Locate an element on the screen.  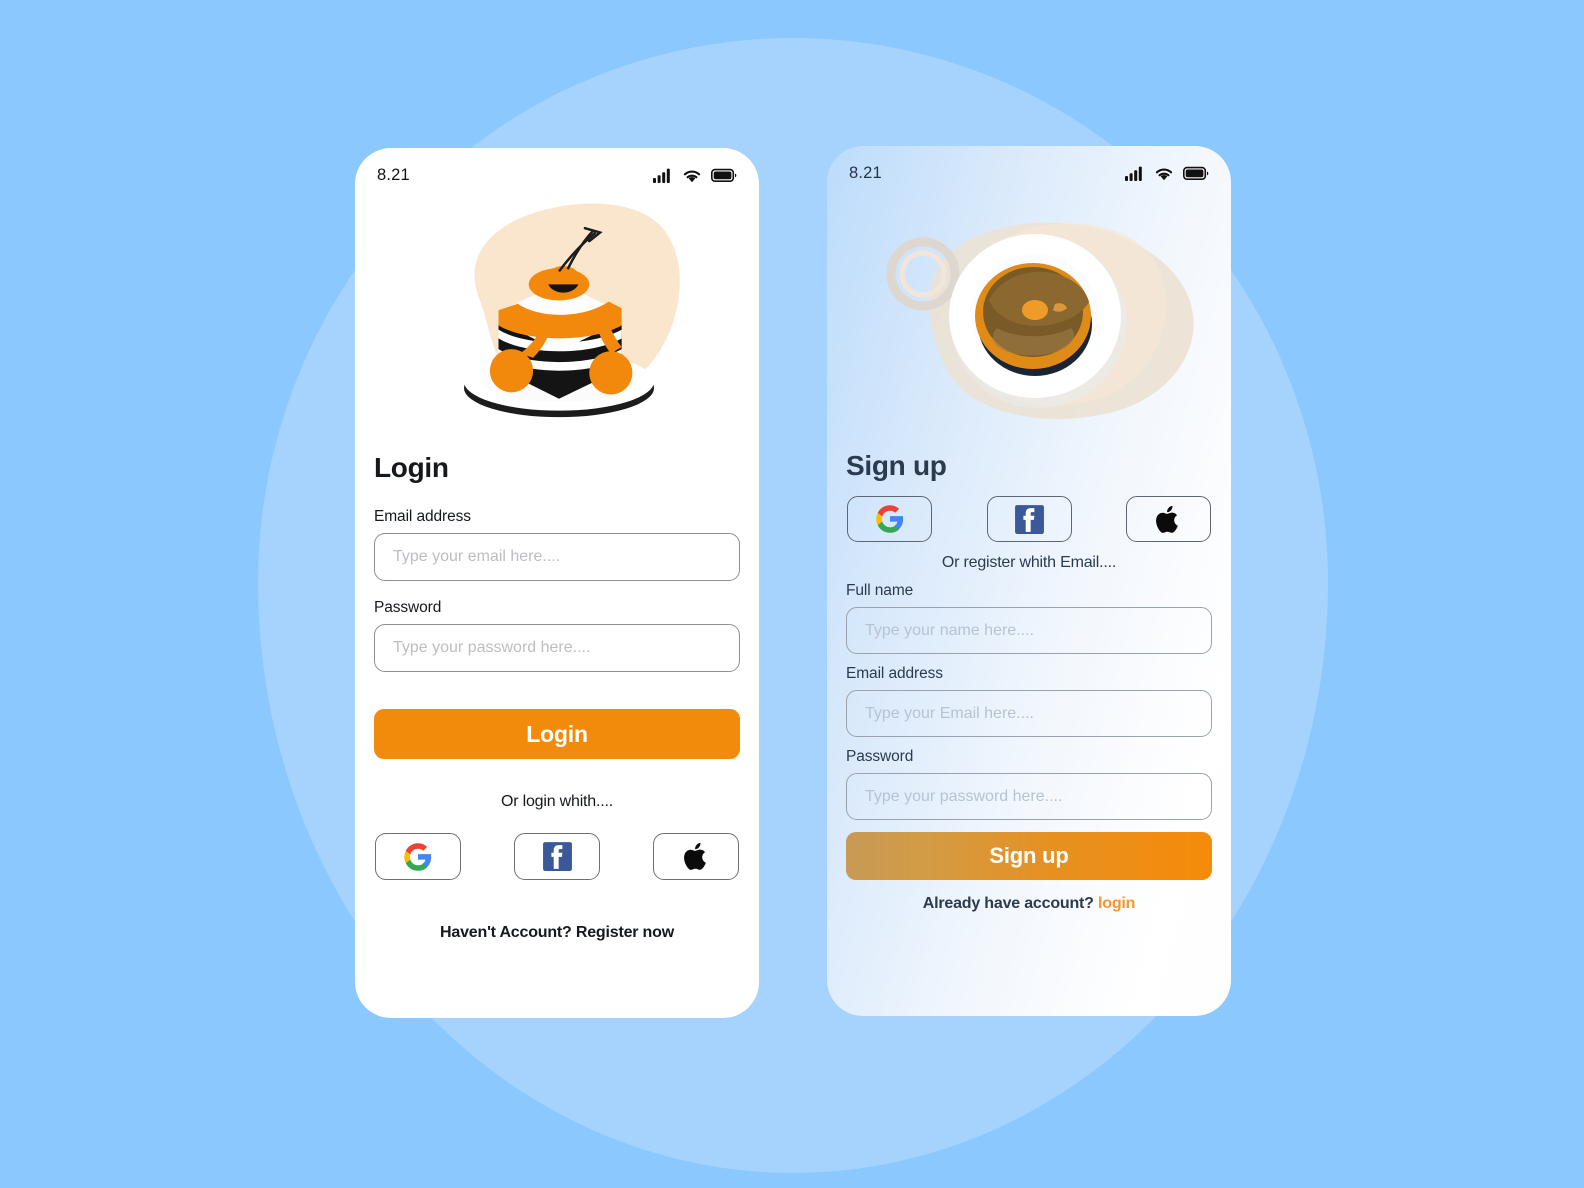
google-signup-button is located at coordinates (889, 519).